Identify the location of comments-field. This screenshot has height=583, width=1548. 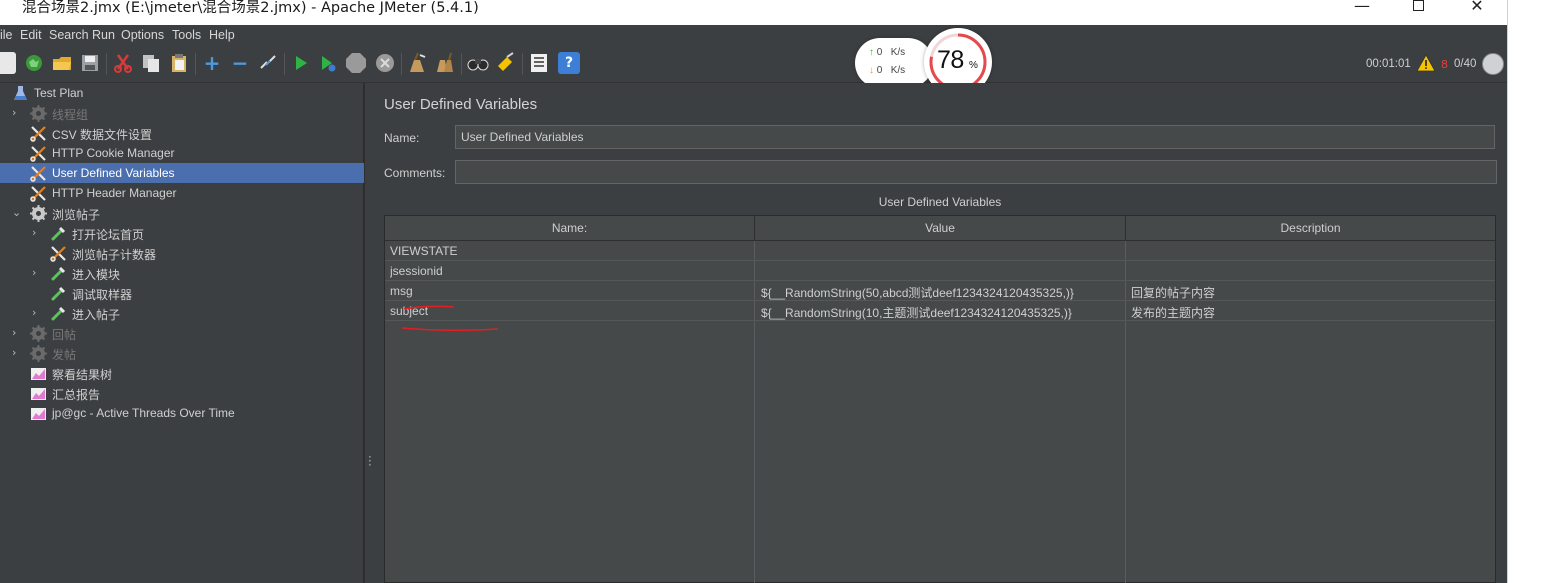
(976, 172).